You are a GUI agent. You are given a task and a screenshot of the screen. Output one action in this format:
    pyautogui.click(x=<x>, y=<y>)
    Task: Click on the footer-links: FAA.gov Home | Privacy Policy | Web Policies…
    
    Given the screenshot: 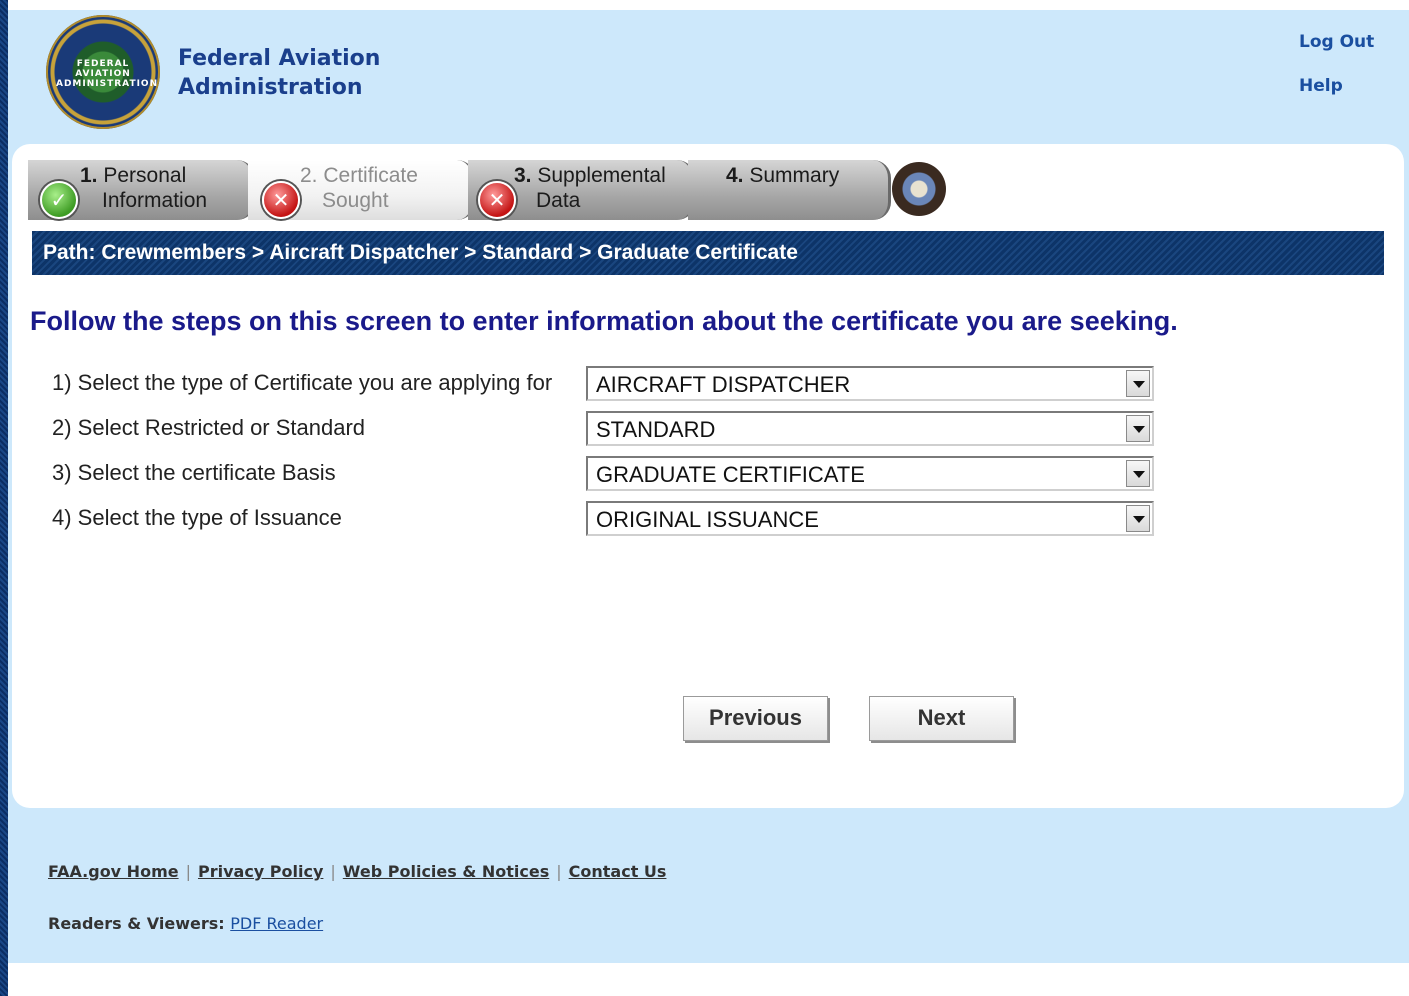 What is the action you would take?
    pyautogui.click(x=357, y=871)
    